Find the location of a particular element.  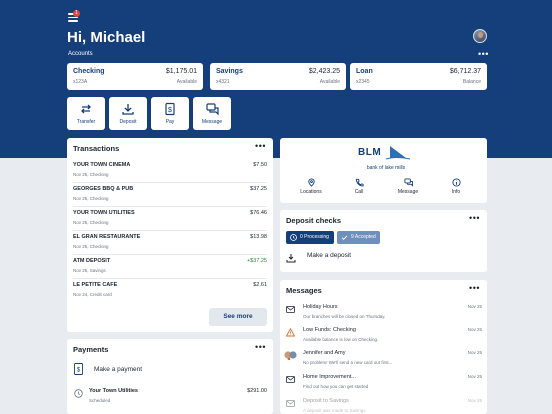

account-card-checking: Checking x123A $1,175.01 Available is located at coordinates (135, 76).